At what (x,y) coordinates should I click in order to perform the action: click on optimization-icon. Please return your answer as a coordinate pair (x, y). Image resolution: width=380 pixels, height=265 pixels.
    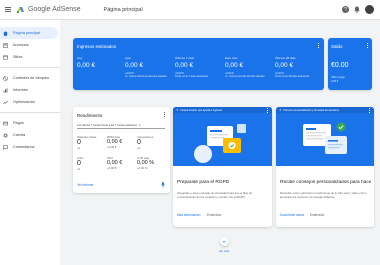
    Looking at the image, I should click on (5, 102).